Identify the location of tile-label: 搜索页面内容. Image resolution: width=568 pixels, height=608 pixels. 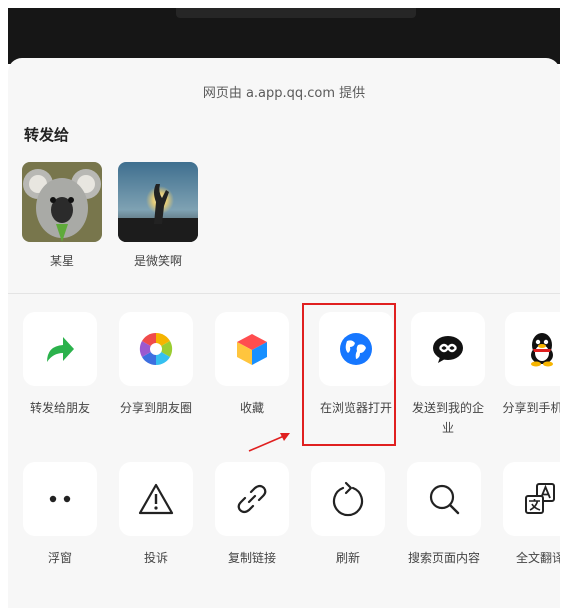
(443, 558).